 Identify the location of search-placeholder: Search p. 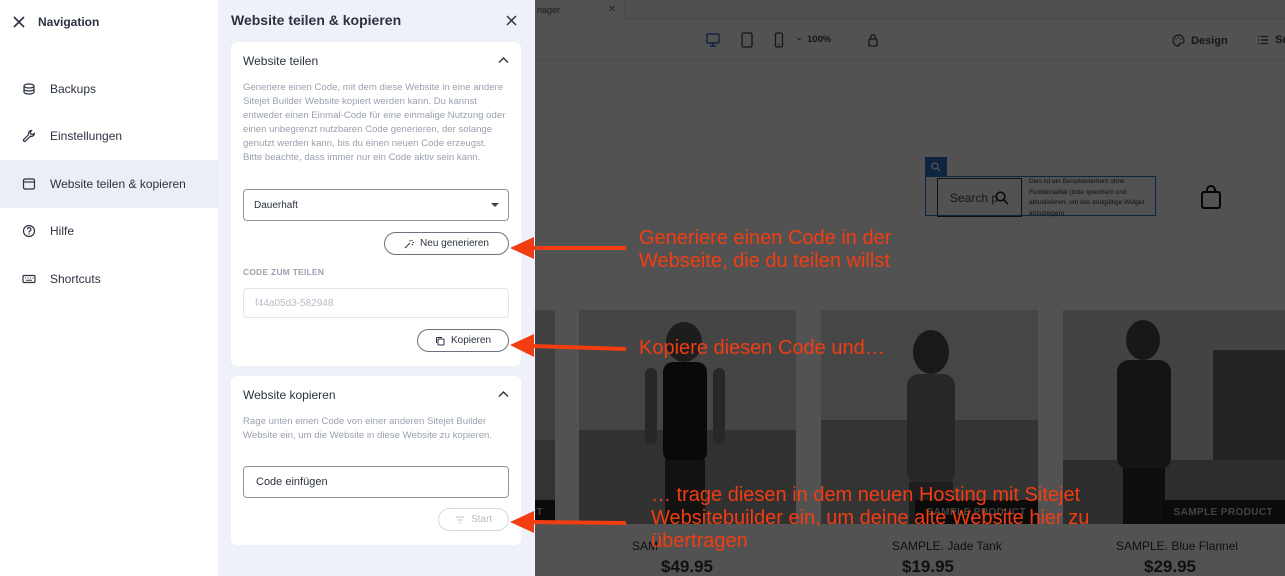
(974, 198).